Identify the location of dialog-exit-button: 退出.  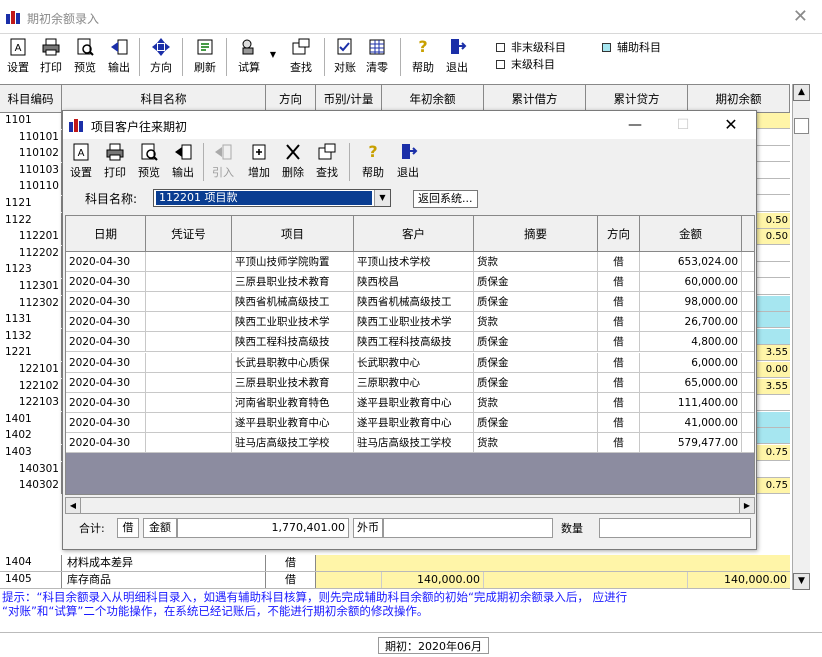
(408, 163).